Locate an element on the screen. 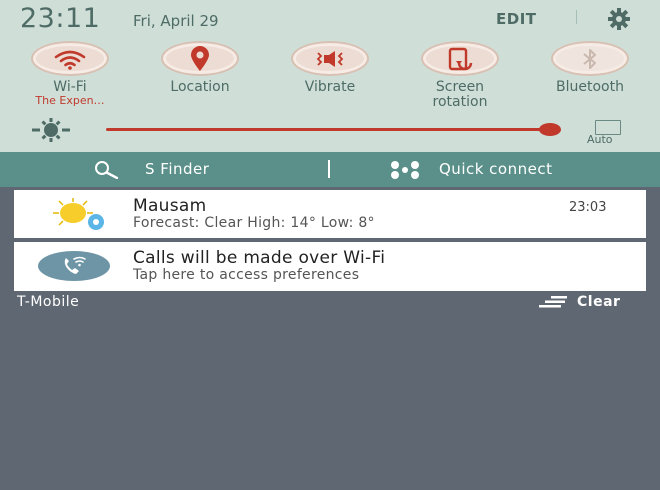 The width and height of the screenshot is (660, 490). vibrate-icon is located at coordinates (330, 58).